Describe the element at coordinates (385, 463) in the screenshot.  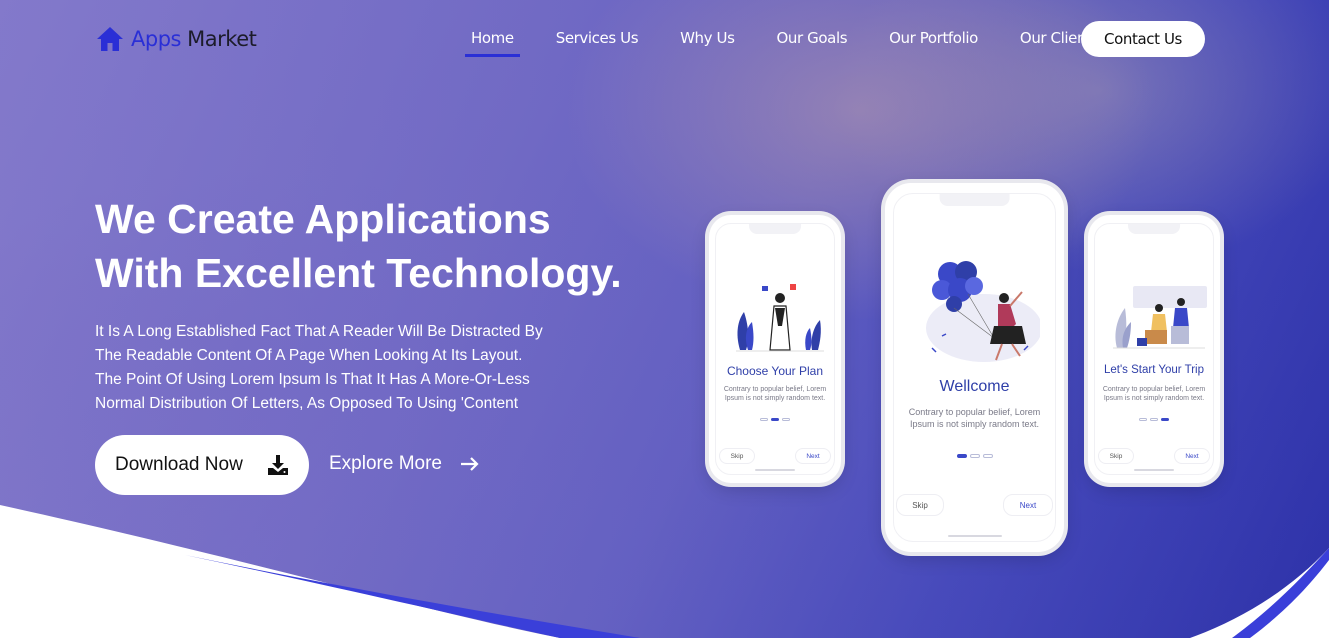
I see `explore-more-label: Explore More` at that location.